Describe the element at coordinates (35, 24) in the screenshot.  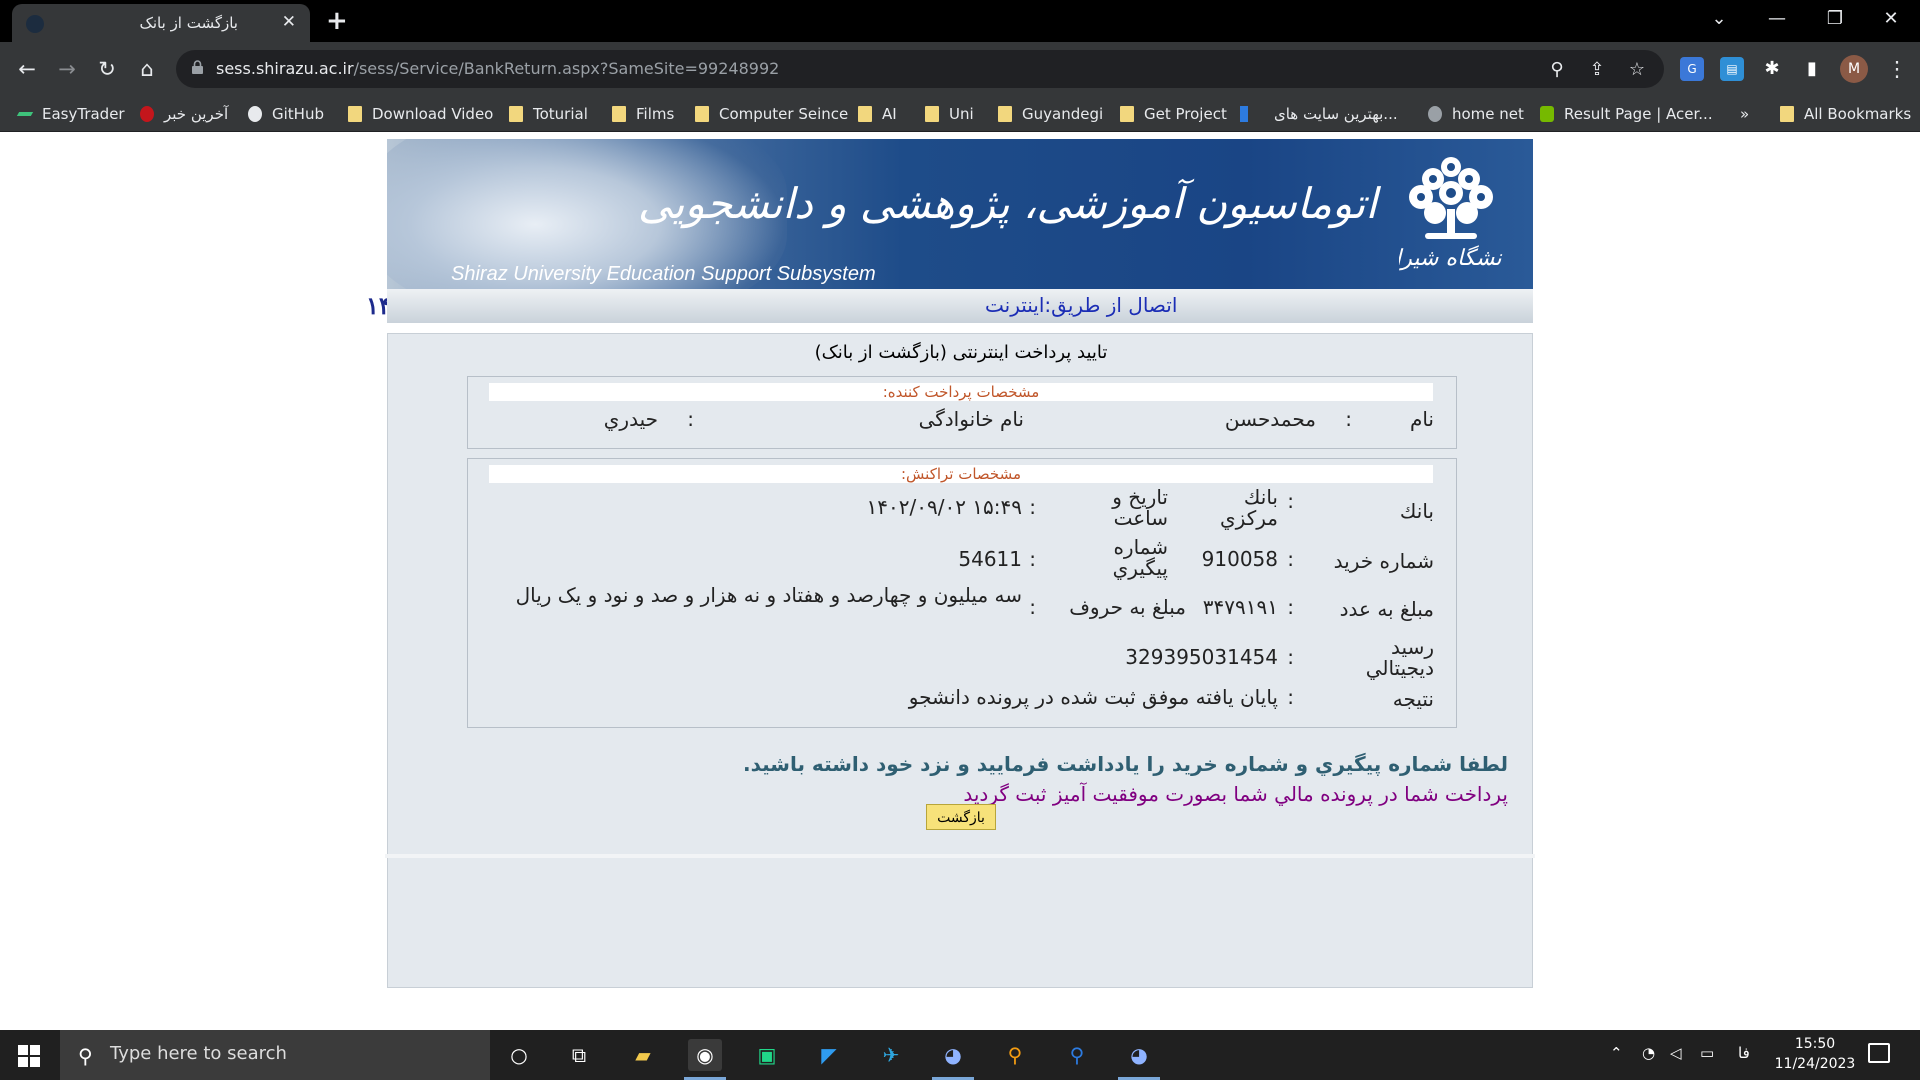
I see `site-favicon-icon` at that location.